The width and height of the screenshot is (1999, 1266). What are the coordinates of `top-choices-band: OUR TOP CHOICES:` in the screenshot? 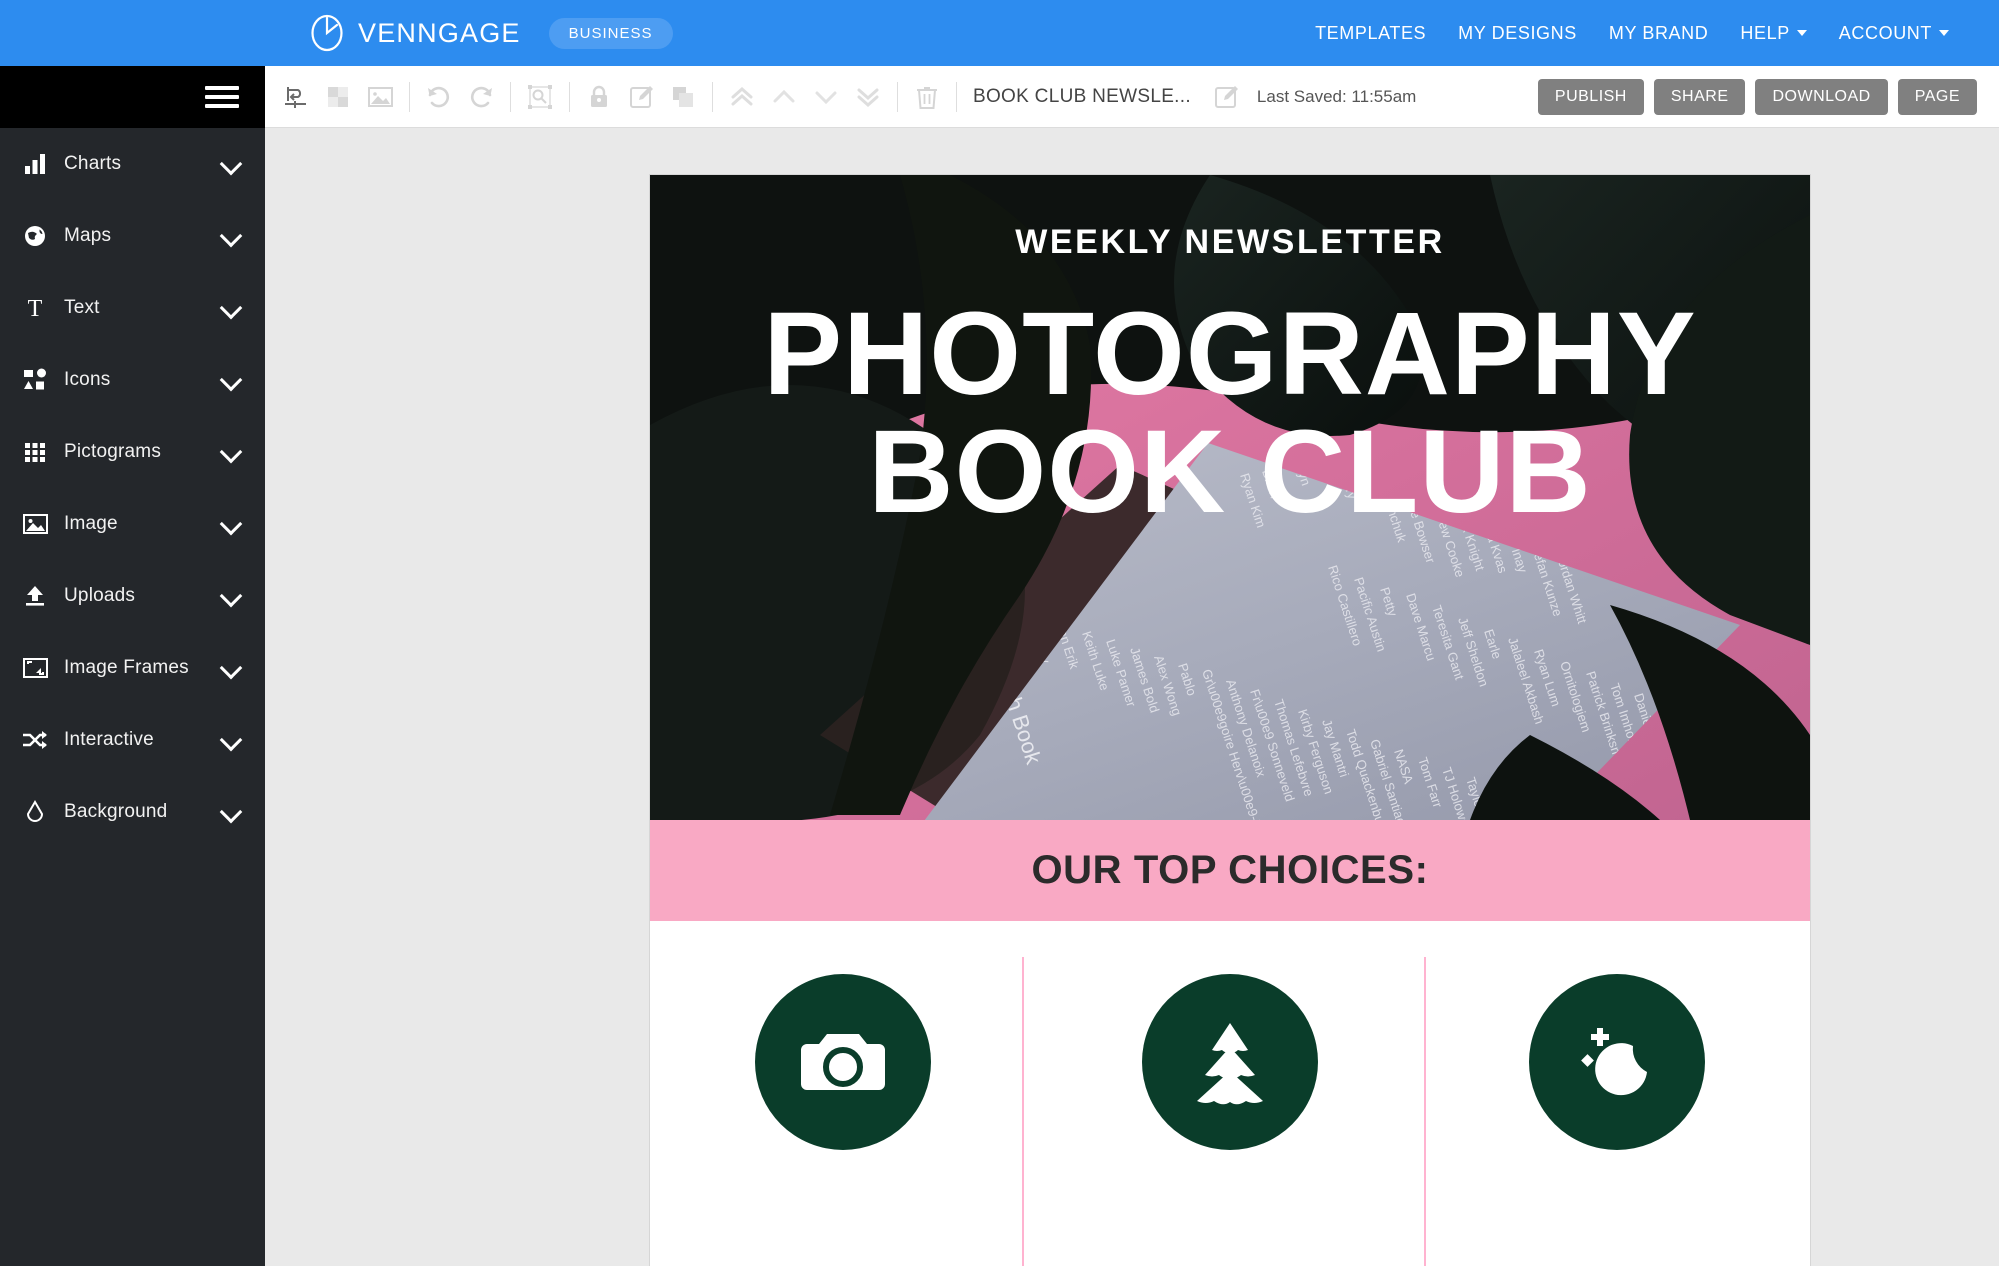 It's located at (1230, 870).